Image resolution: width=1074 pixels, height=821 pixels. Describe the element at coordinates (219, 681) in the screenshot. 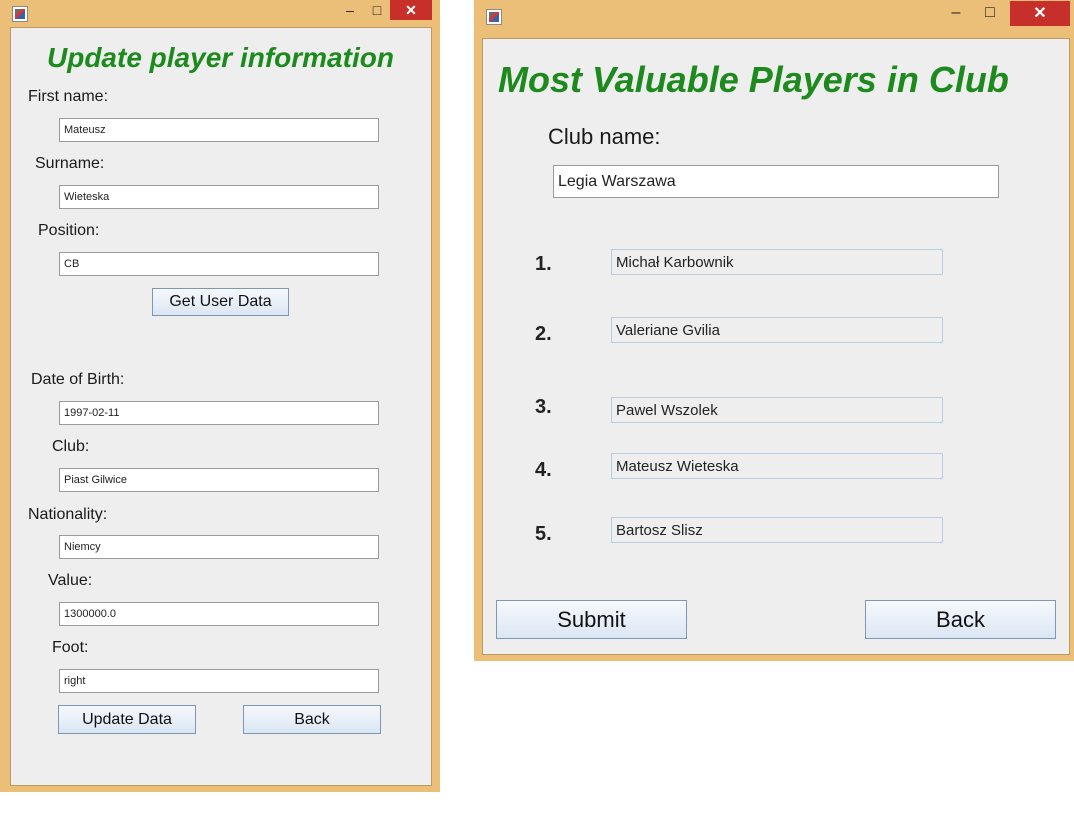

I see `foot-field` at that location.